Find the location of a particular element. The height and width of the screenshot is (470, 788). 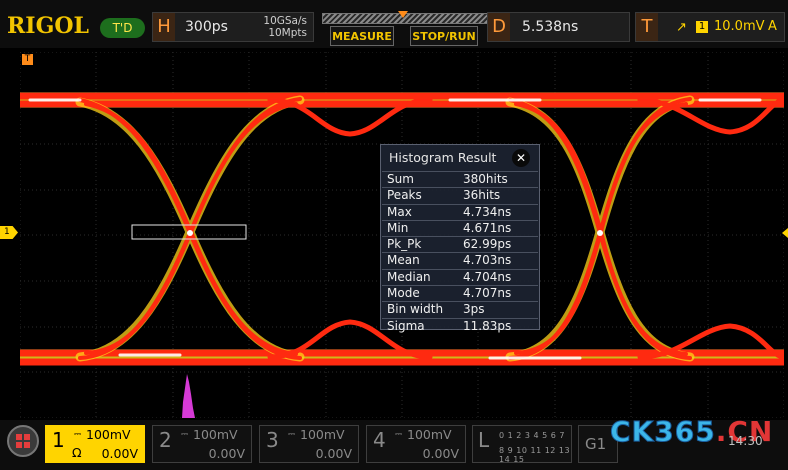

table-row: Mean 4.703ns is located at coordinates (460, 260).